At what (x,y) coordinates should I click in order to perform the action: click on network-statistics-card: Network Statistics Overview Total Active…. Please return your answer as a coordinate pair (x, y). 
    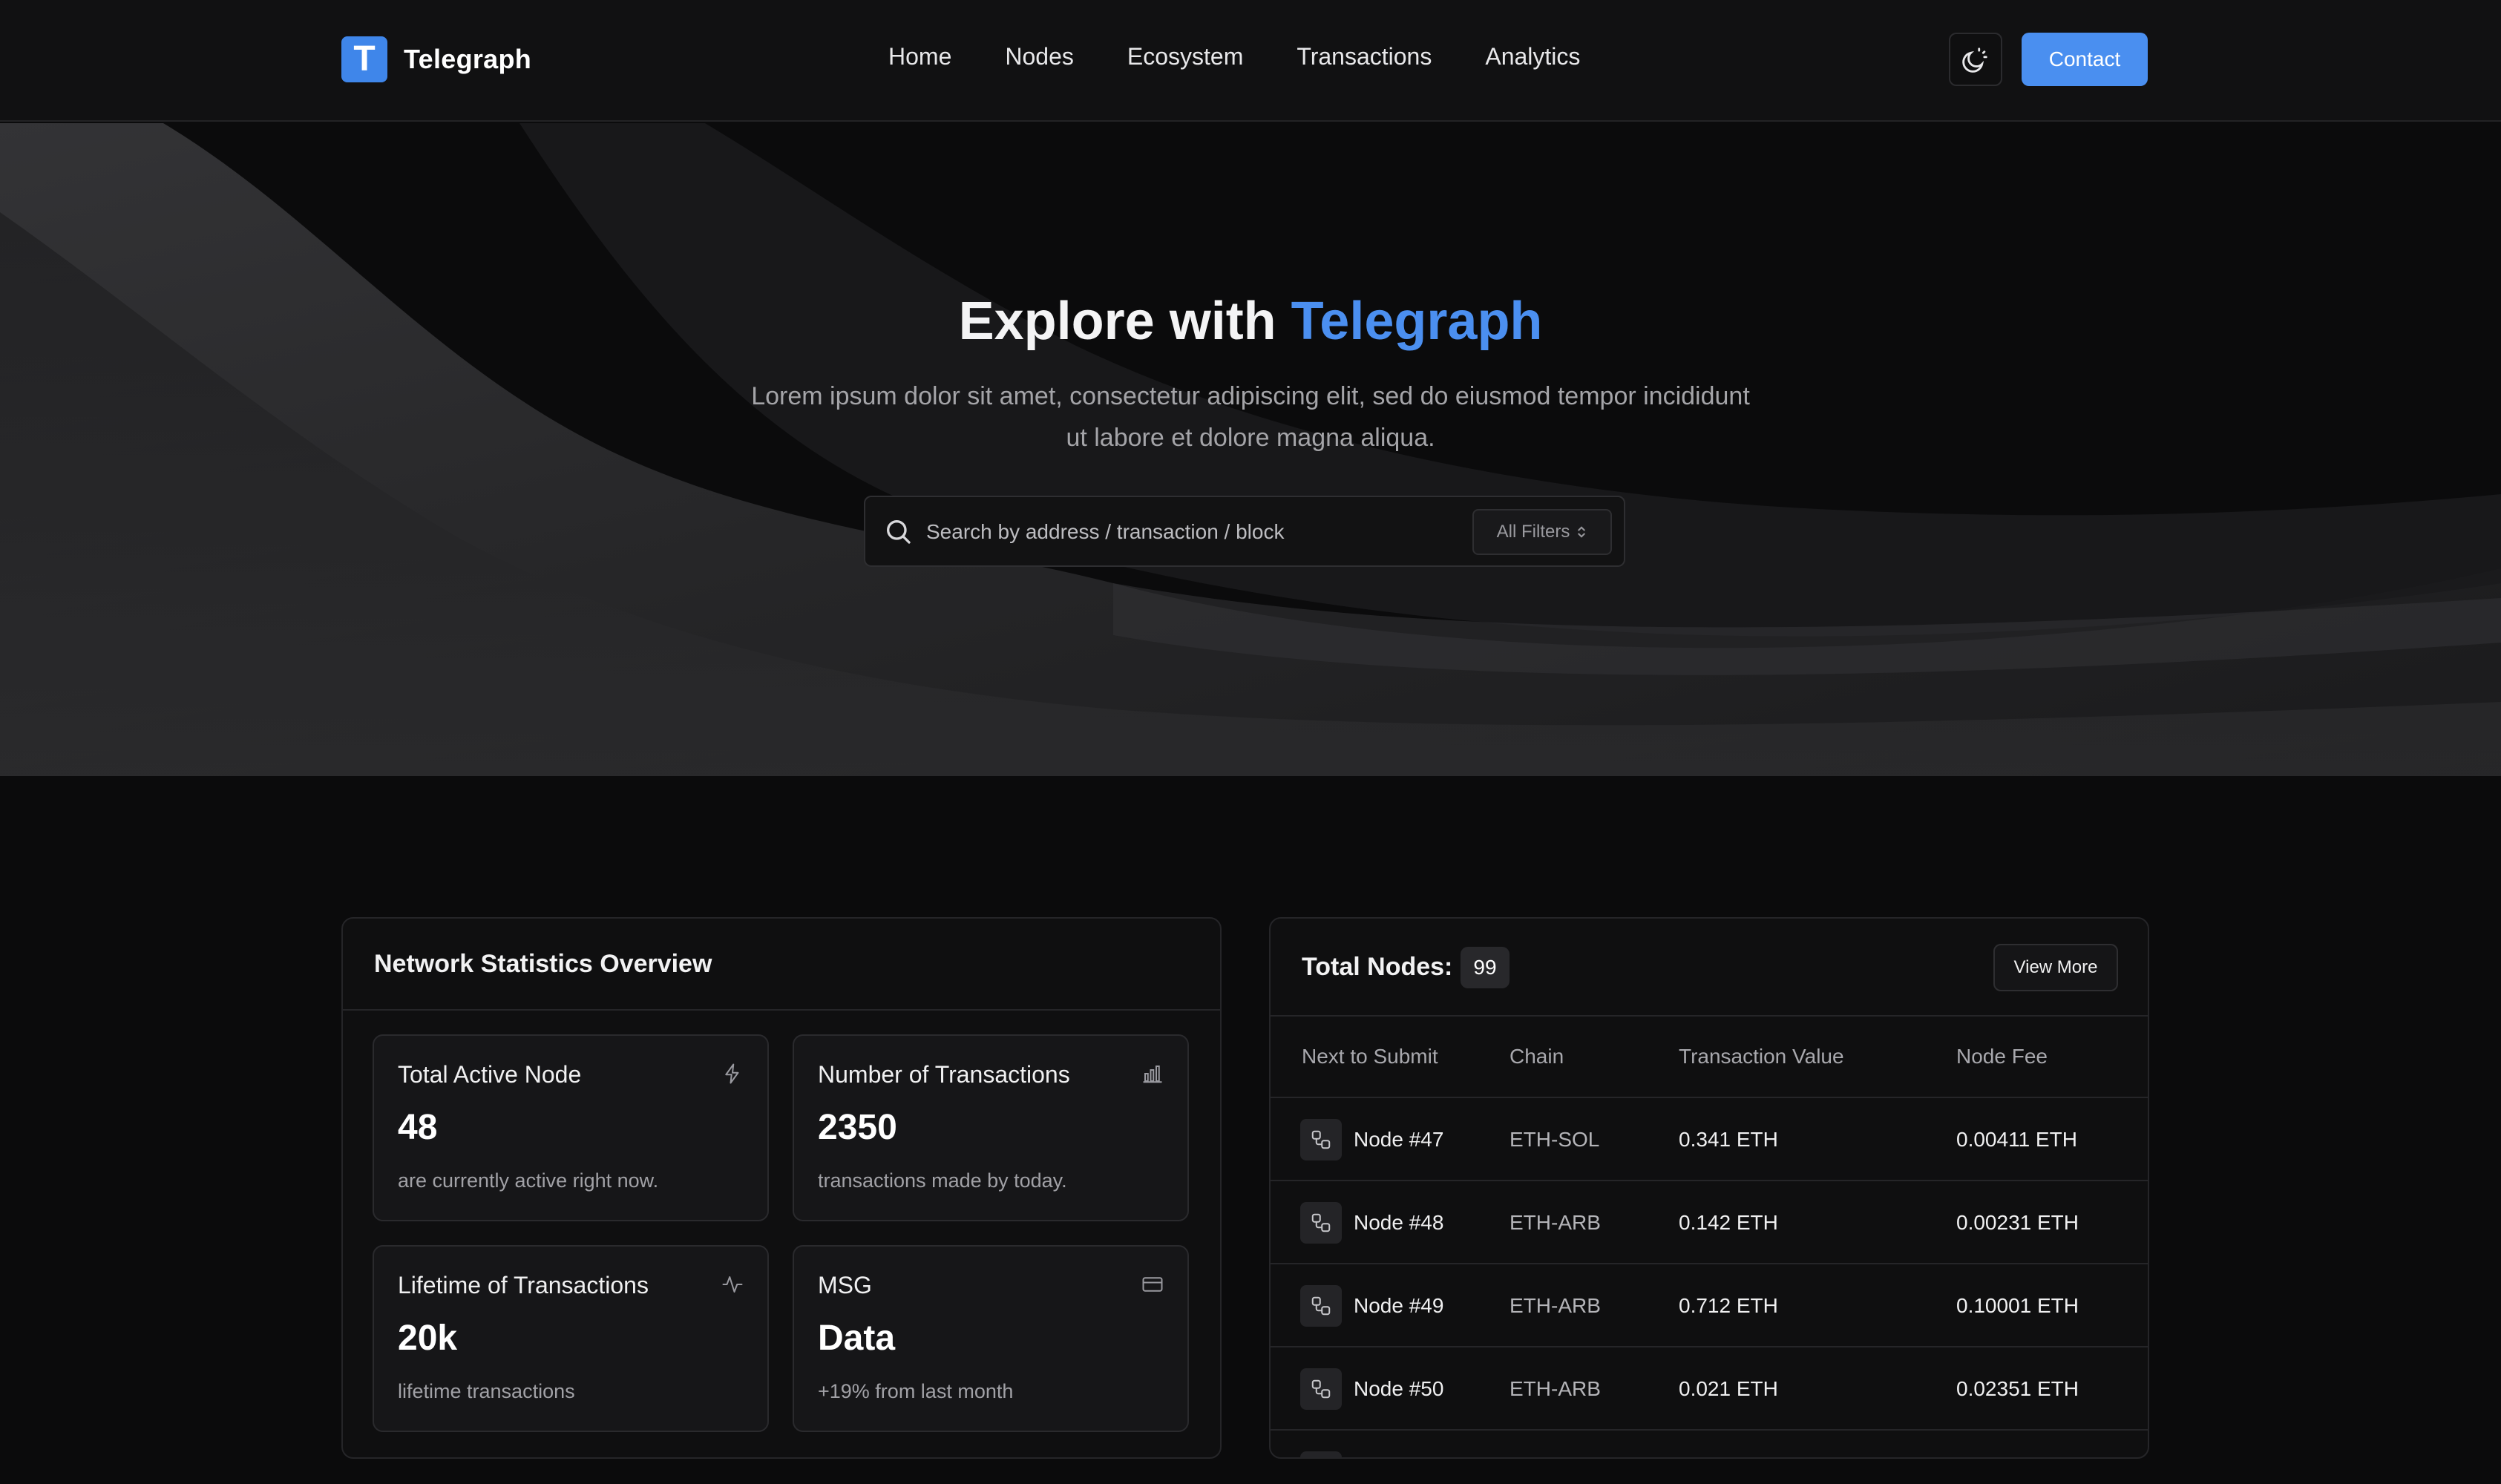
    Looking at the image, I should click on (781, 1188).